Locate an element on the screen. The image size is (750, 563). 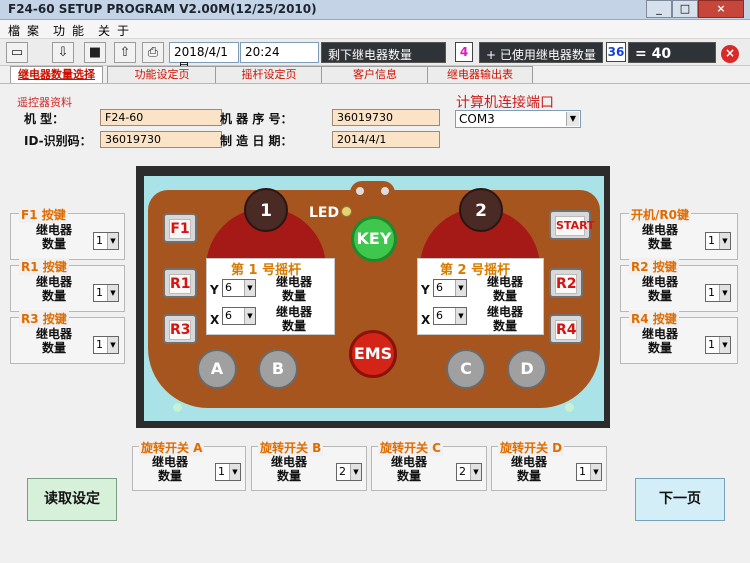
tab-relay-count: 继电器数量选择 is located at coordinates (56, 75).